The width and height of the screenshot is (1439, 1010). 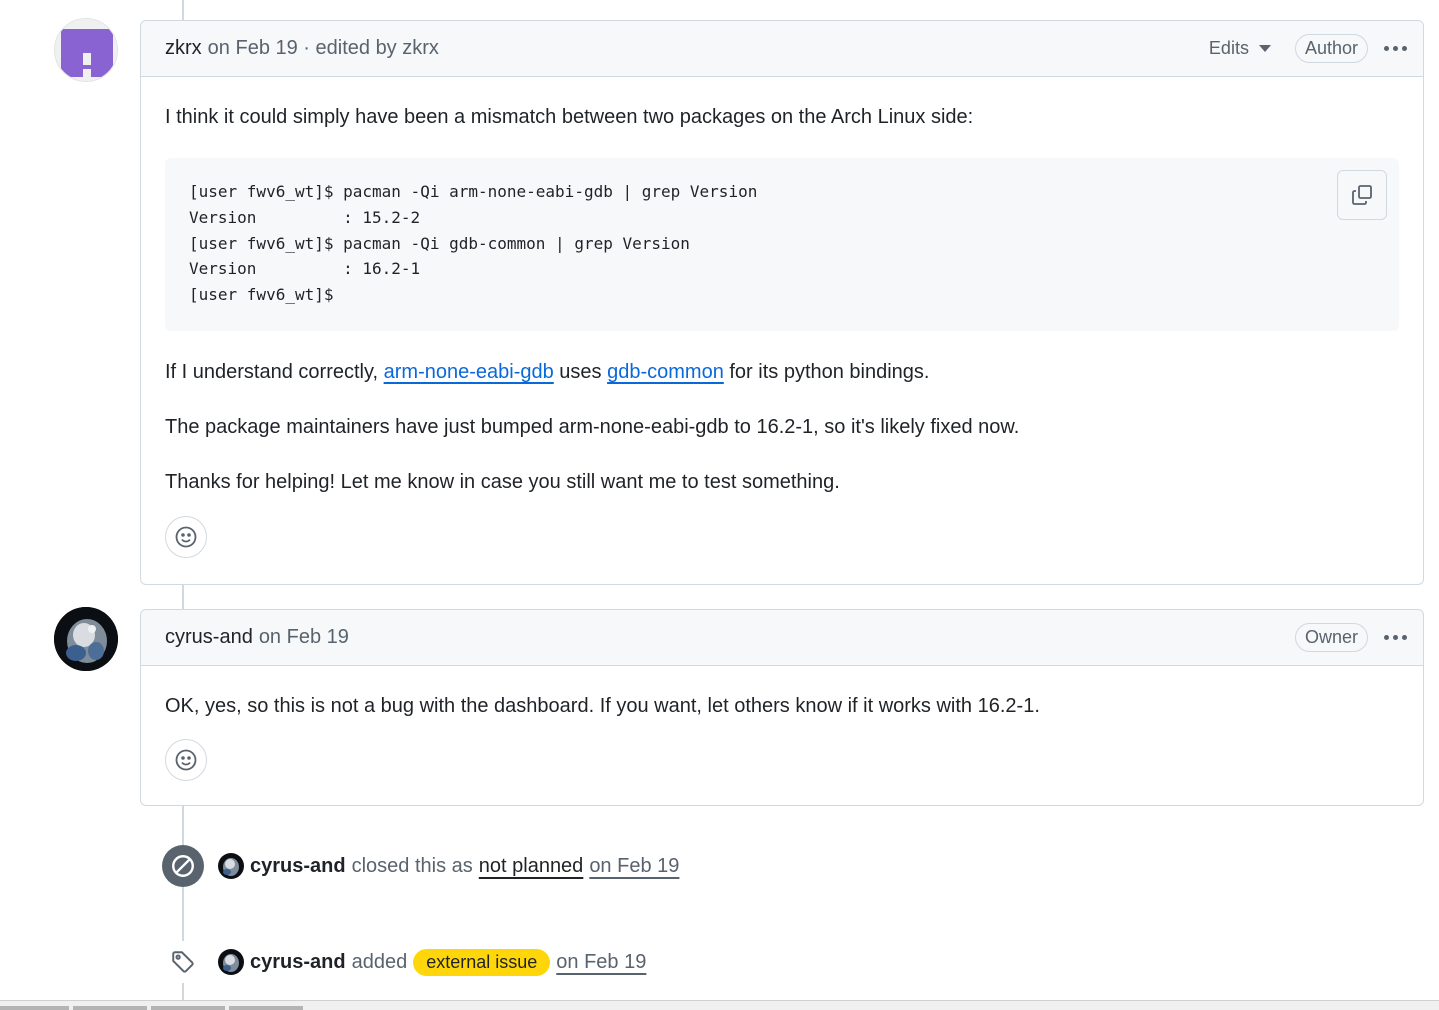 What do you see at coordinates (782, 638) in the screenshot?
I see `comment-header: cyrus-and on Feb 19 Owner` at bounding box center [782, 638].